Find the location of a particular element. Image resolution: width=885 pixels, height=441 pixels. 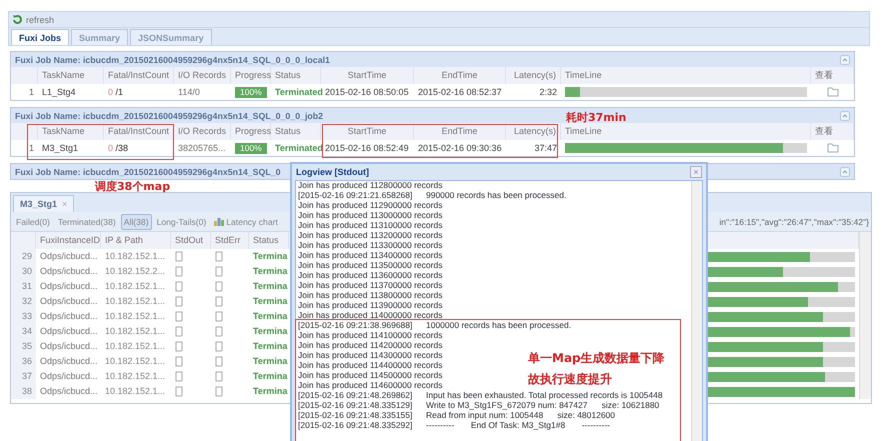

row-number: 29 is located at coordinates (23, 256).